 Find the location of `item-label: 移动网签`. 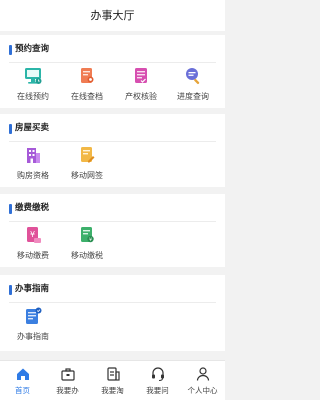

item-label: 移动网签 is located at coordinates (87, 175).